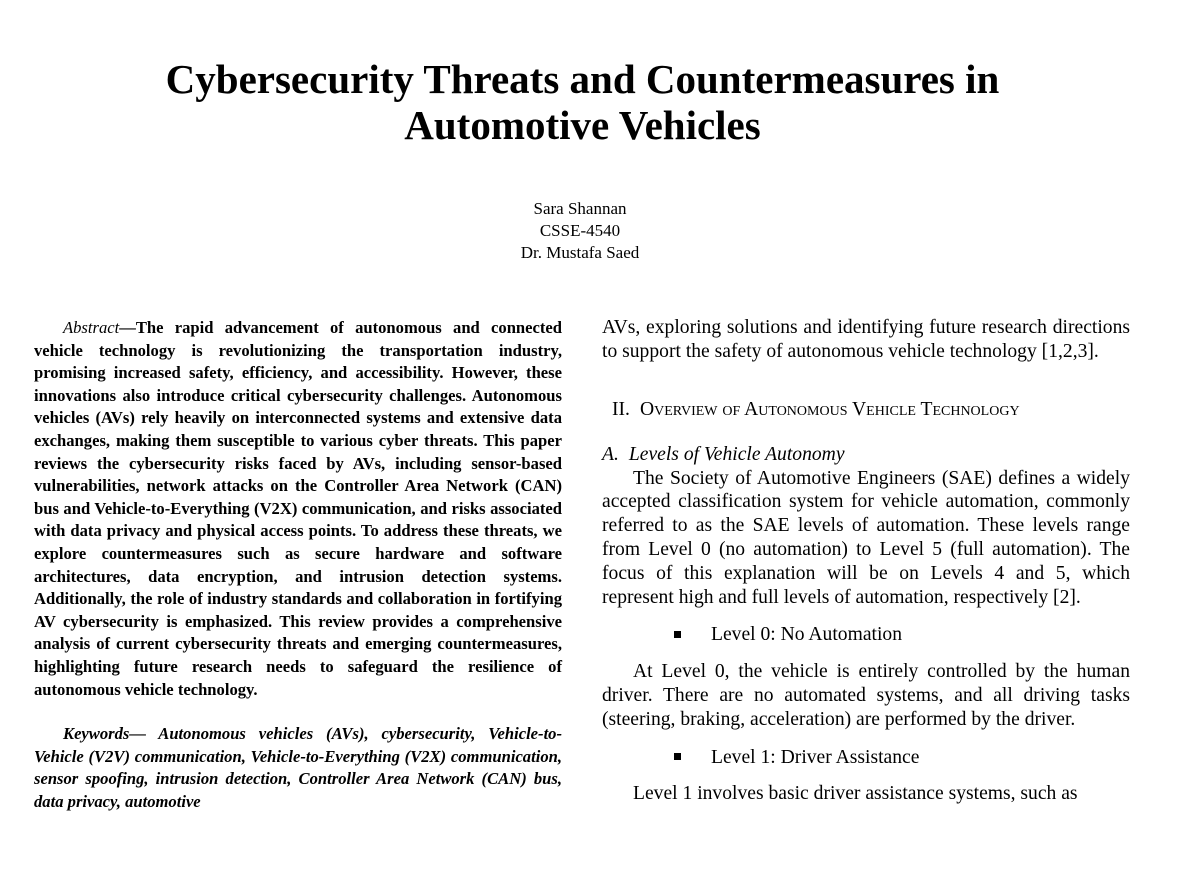 The height and width of the screenshot is (883, 1177). Describe the element at coordinates (580, 252) in the screenshot. I see `instructor-name: Dr. Mustafa Saed` at that location.